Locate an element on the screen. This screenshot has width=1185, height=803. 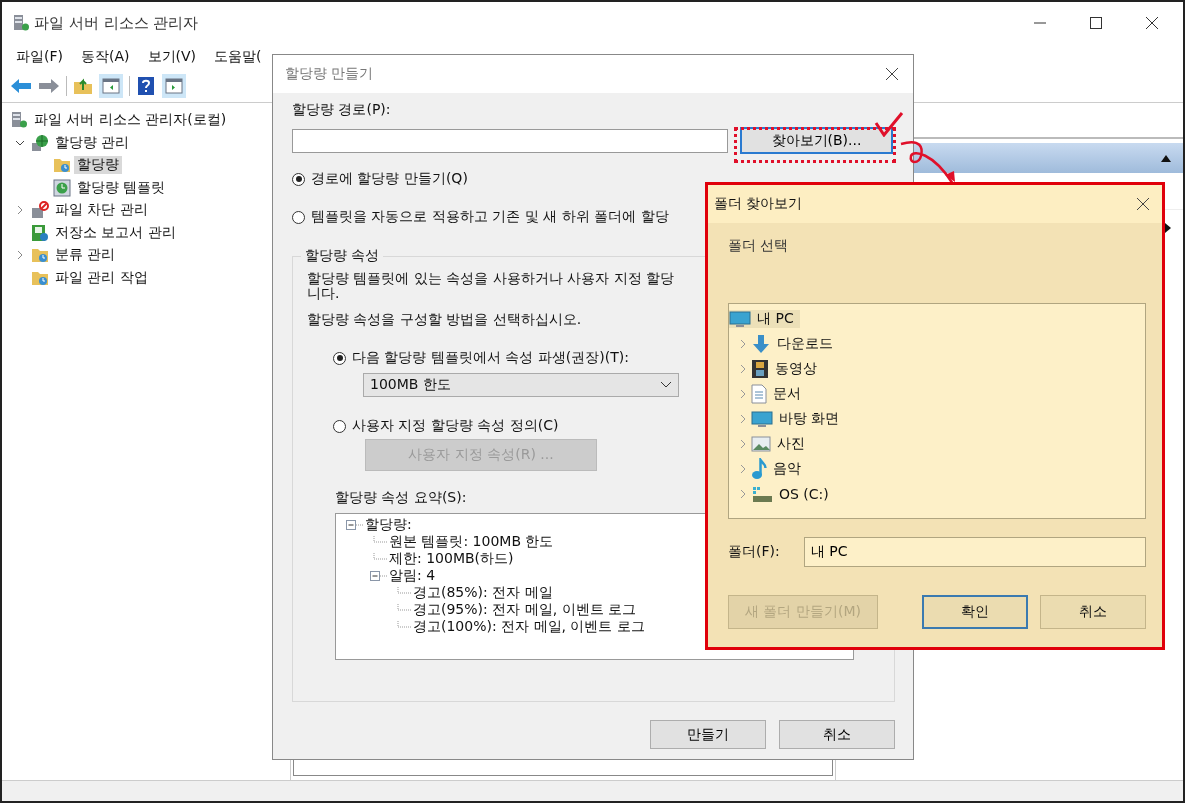
maximize-icon is located at coordinates (1096, 23).